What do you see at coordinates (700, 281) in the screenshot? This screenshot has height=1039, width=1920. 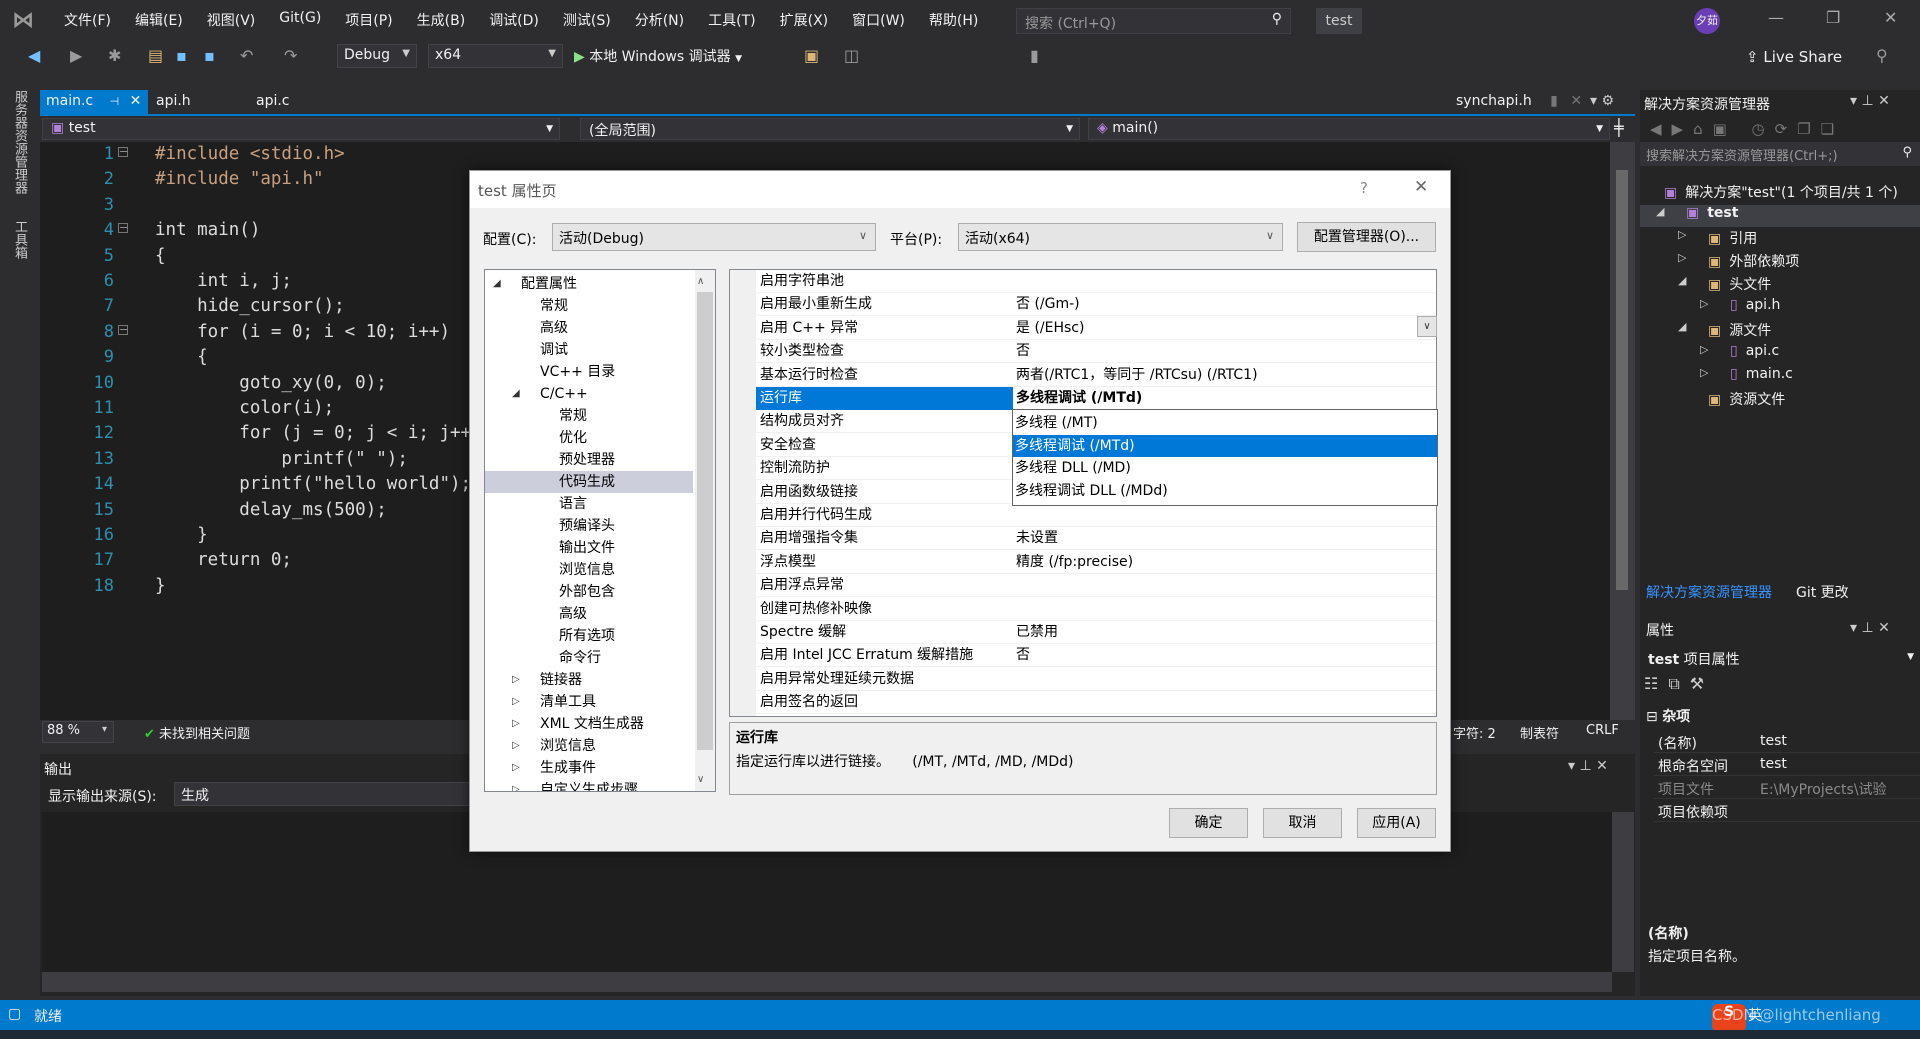 I see `scroll-up-icon: ∧` at bounding box center [700, 281].